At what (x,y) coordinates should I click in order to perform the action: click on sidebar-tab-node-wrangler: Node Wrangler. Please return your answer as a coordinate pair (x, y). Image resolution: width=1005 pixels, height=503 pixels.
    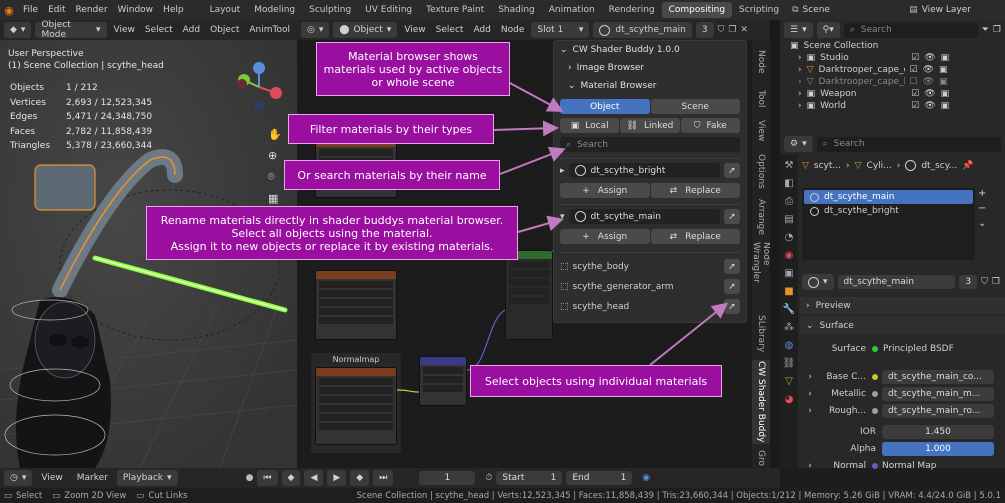
    Looking at the image, I should click on (761, 274).